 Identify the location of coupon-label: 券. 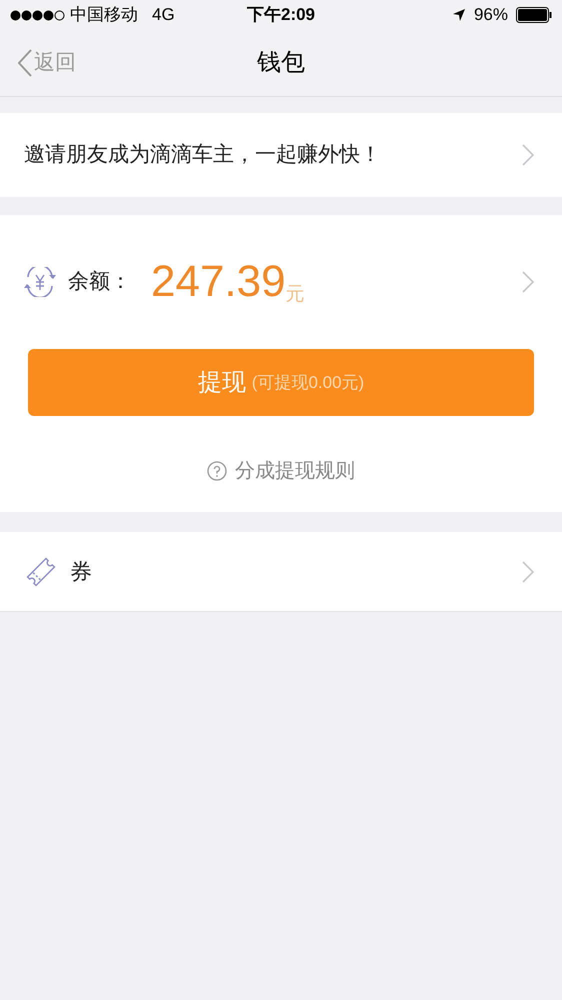
(81, 572).